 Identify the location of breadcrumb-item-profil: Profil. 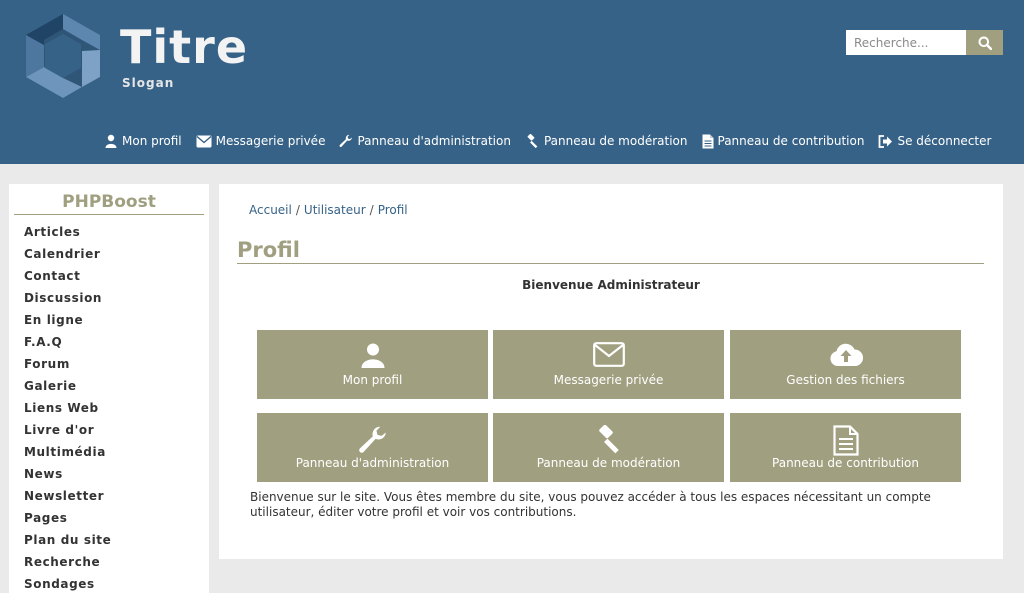
(393, 210).